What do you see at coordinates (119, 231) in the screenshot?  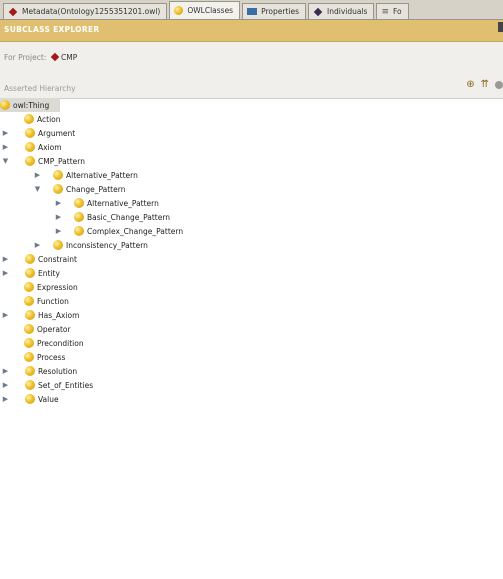 I see `tree-row-complex-change-pattern: ▶ Complex_Change_Pattern` at bounding box center [119, 231].